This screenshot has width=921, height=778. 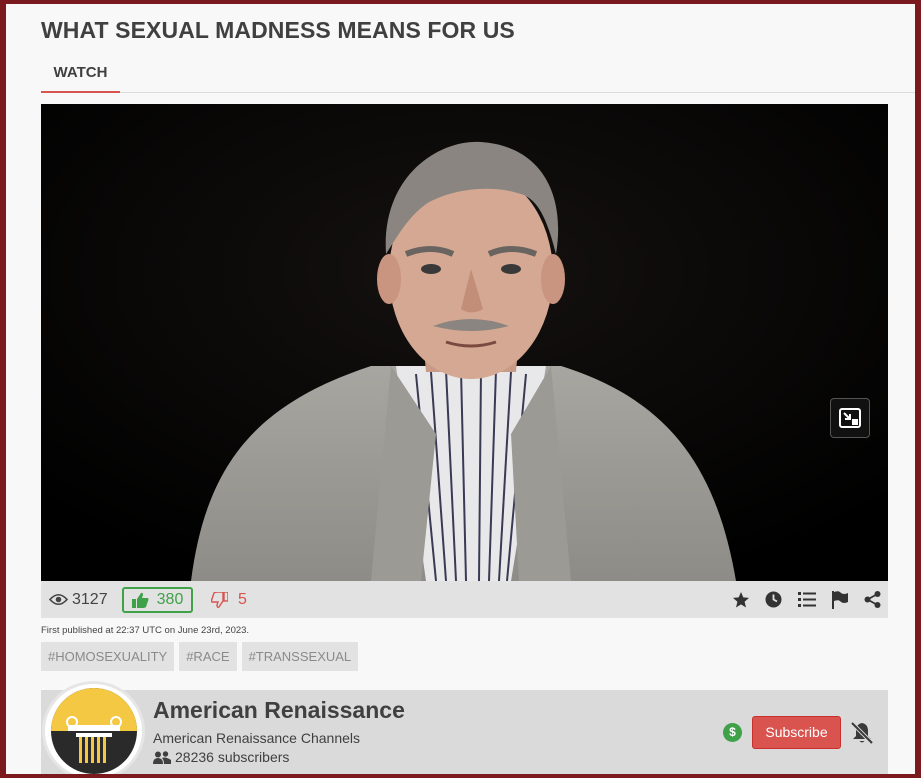 I want to click on subscriber-count-text: 28236 subscribers, so click(x=232, y=757).